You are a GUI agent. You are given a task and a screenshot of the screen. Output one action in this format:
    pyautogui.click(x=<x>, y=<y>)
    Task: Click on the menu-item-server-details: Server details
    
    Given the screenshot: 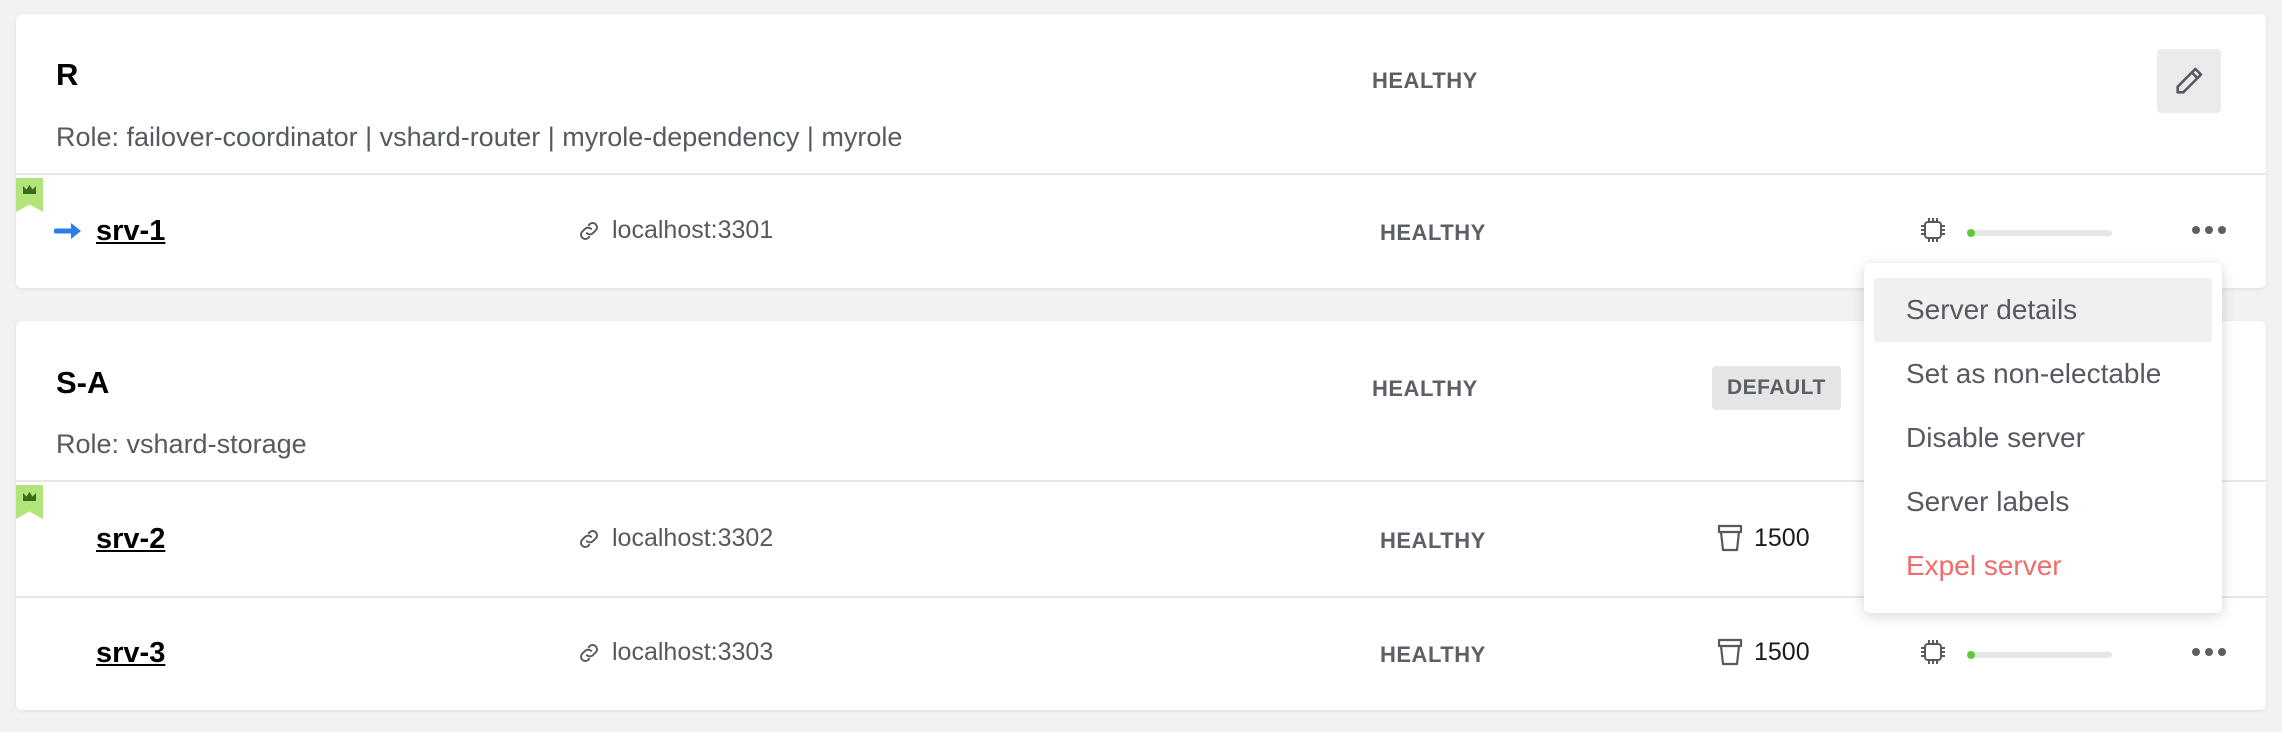 What is the action you would take?
    pyautogui.click(x=2043, y=310)
    